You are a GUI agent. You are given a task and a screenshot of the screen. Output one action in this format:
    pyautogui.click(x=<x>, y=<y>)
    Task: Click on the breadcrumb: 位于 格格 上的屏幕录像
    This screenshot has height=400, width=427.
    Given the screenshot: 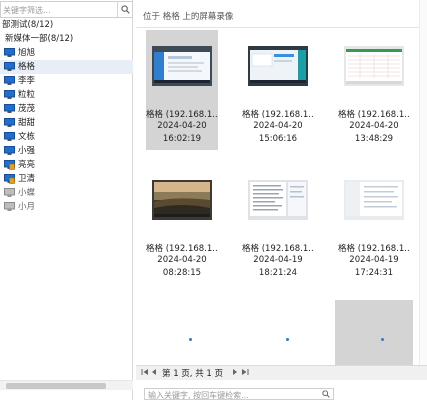 What is the action you would take?
    pyautogui.click(x=188, y=17)
    